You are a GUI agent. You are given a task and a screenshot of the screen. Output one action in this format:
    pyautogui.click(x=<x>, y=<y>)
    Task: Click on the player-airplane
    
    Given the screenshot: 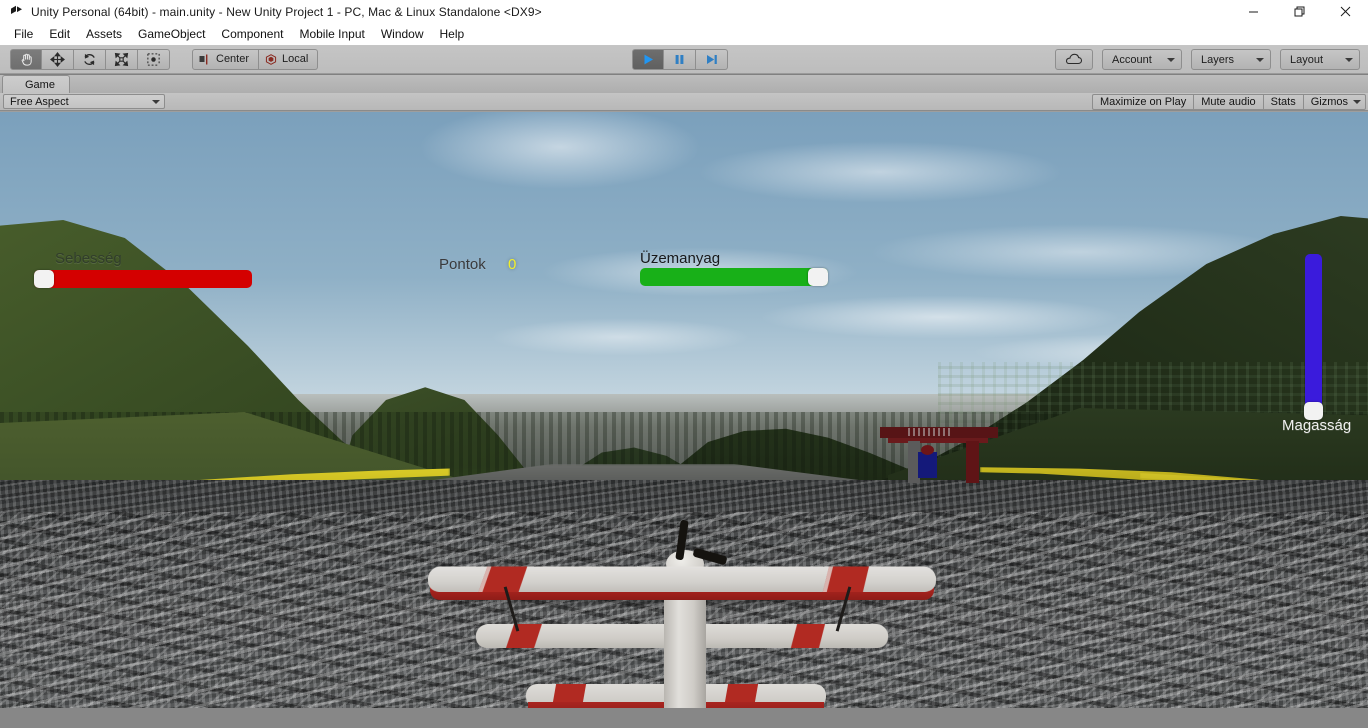 What is the action you would take?
    pyautogui.click(x=682, y=623)
    